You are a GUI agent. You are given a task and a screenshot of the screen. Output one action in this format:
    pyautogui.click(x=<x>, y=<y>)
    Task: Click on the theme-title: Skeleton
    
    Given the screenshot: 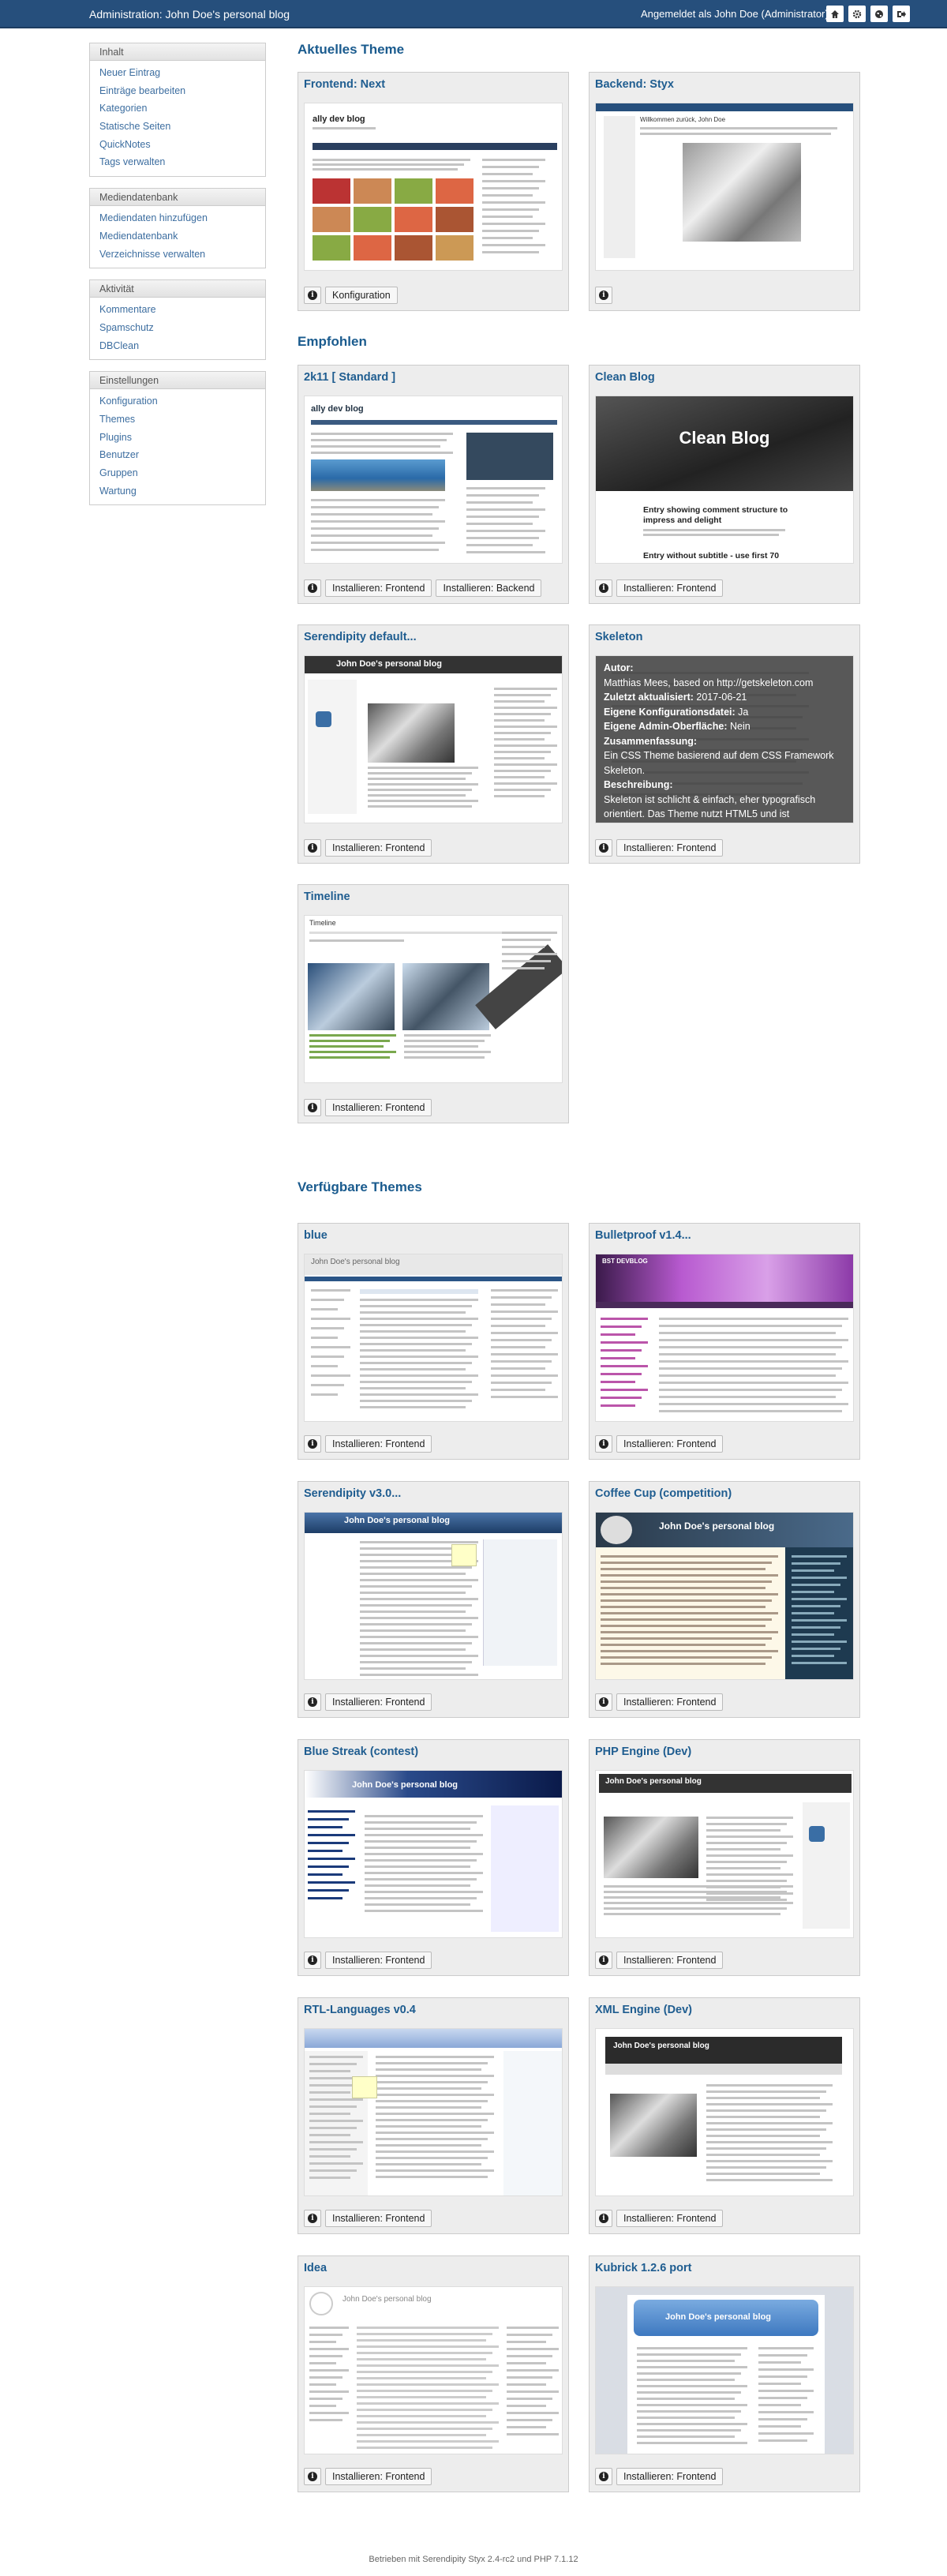 What is the action you would take?
    pyautogui.click(x=619, y=637)
    